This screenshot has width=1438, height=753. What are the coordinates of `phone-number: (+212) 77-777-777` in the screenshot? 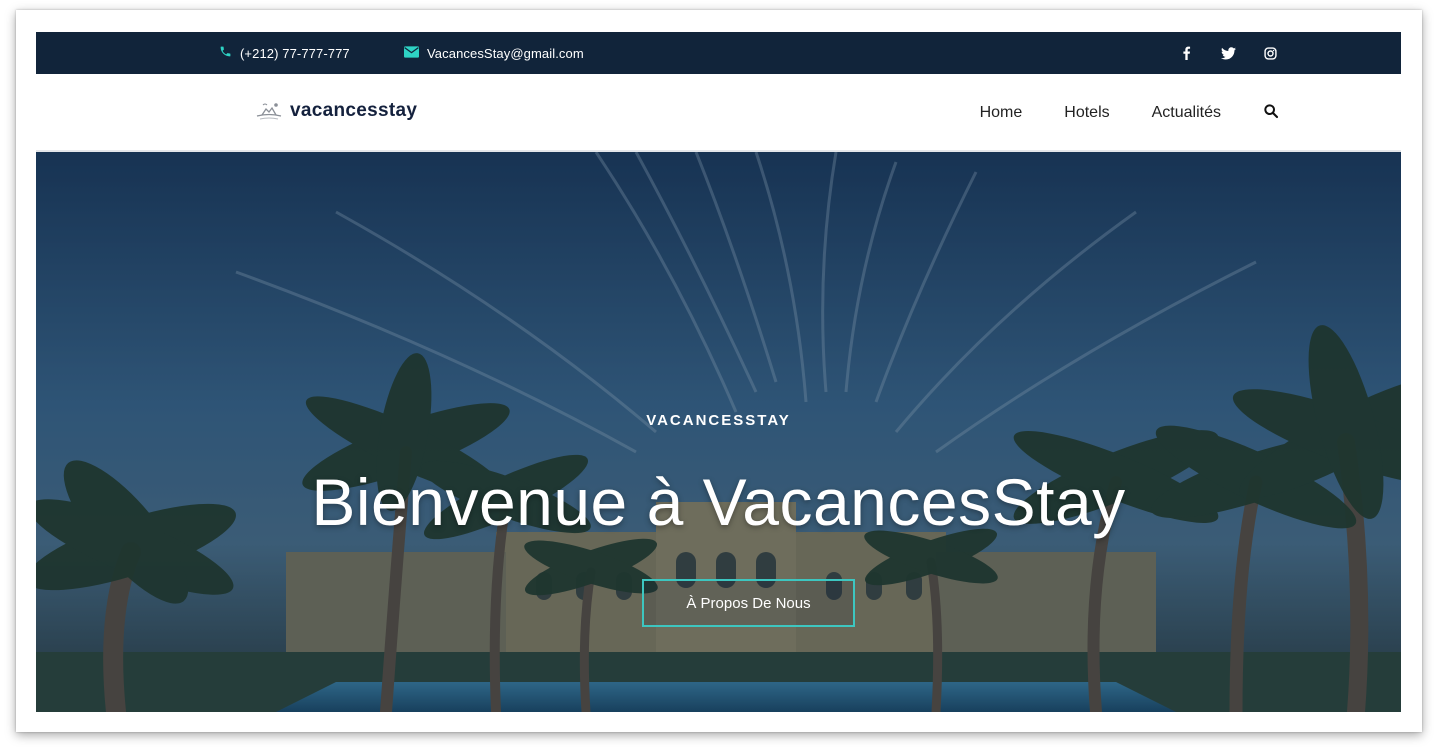 It's located at (295, 53).